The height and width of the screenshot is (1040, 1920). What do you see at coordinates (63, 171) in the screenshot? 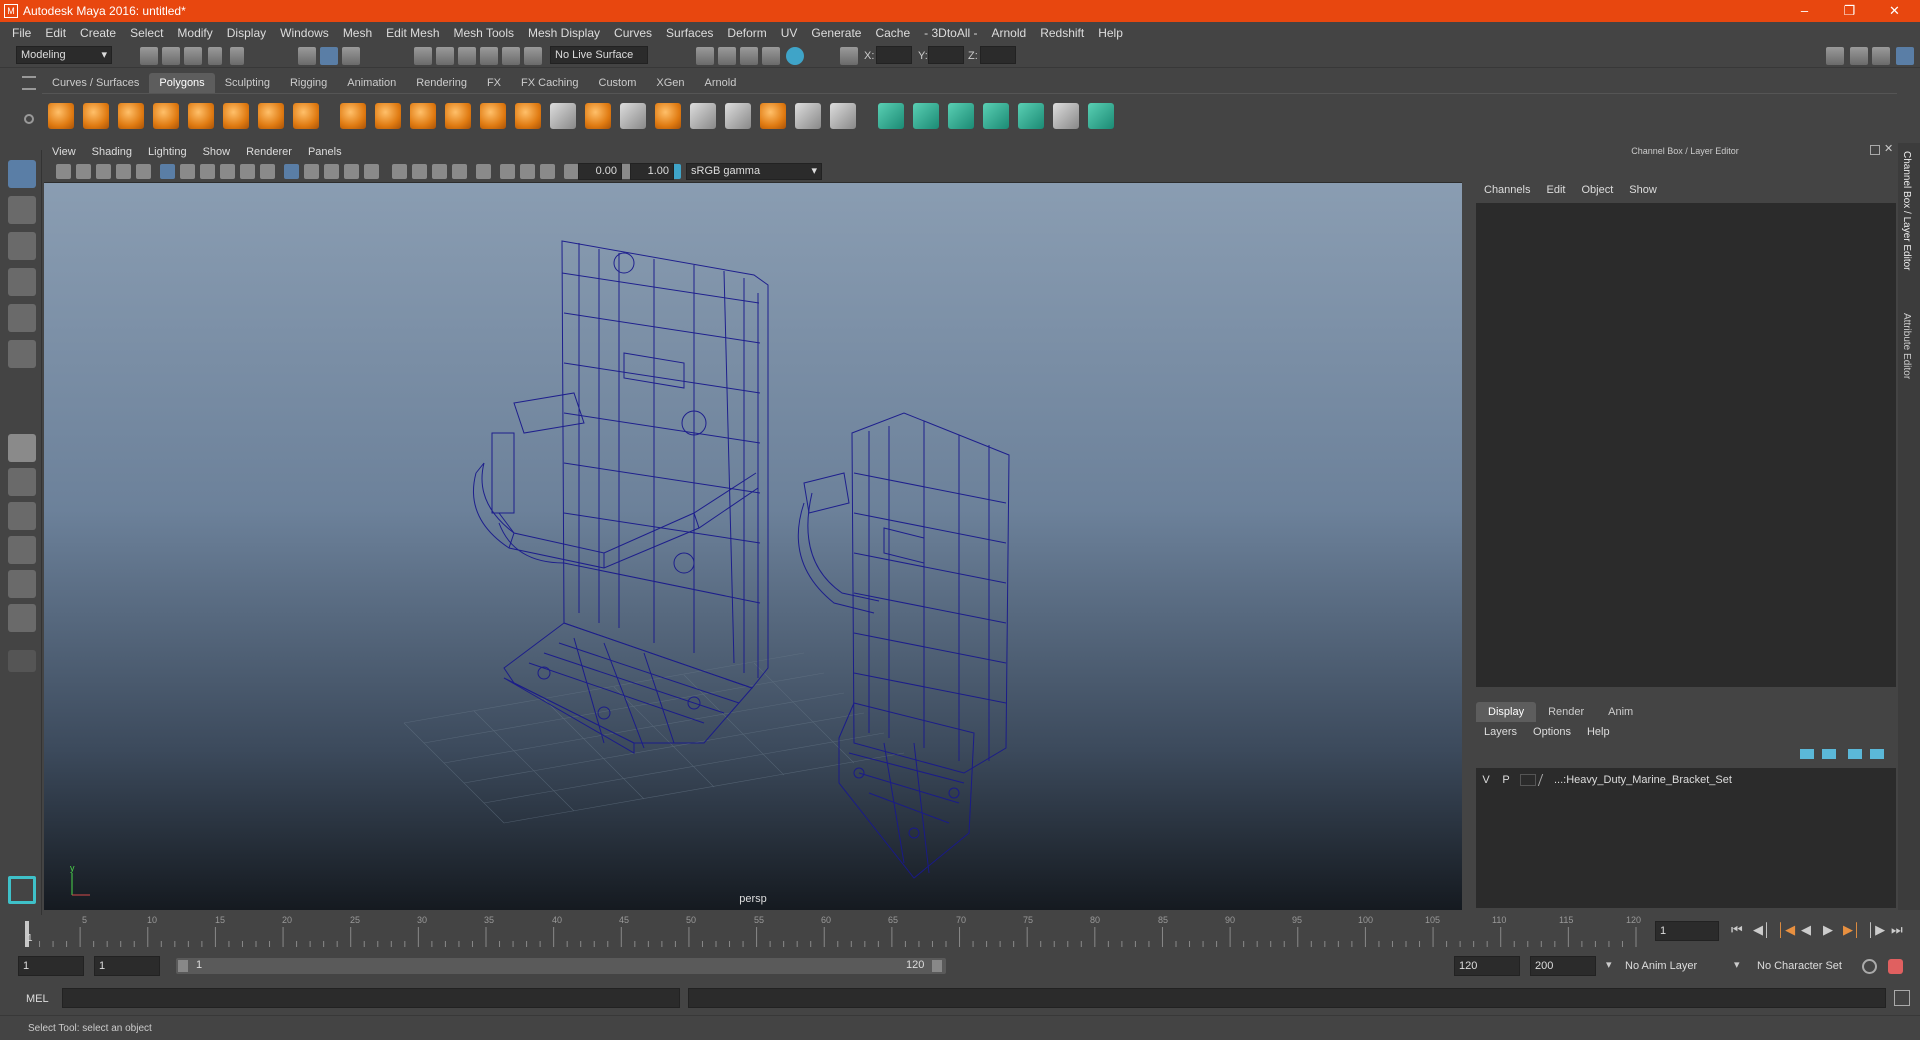
I see `camera-select-icon` at bounding box center [63, 171].